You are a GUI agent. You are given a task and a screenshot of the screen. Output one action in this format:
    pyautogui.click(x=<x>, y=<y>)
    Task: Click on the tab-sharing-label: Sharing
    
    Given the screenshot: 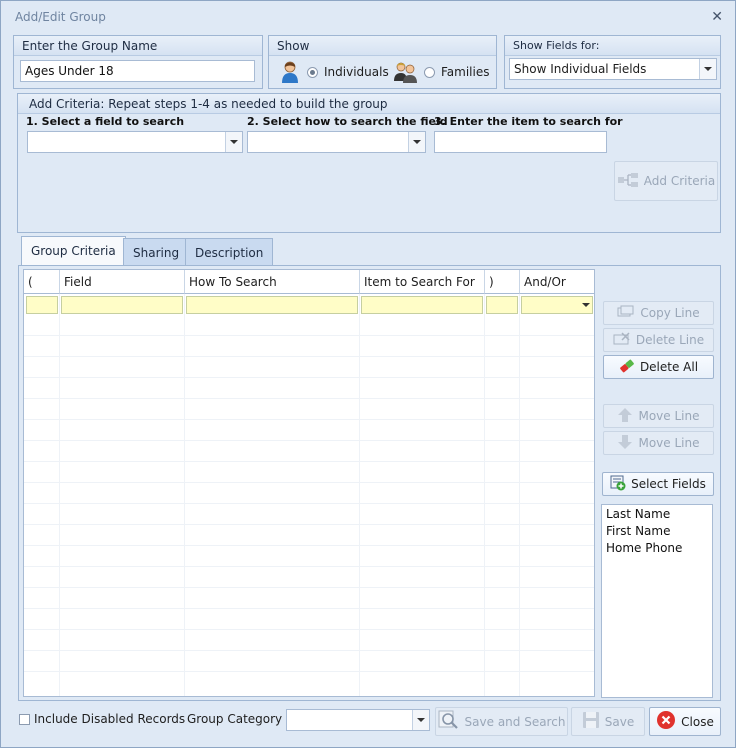 What is the action you would take?
    pyautogui.click(x=156, y=253)
    